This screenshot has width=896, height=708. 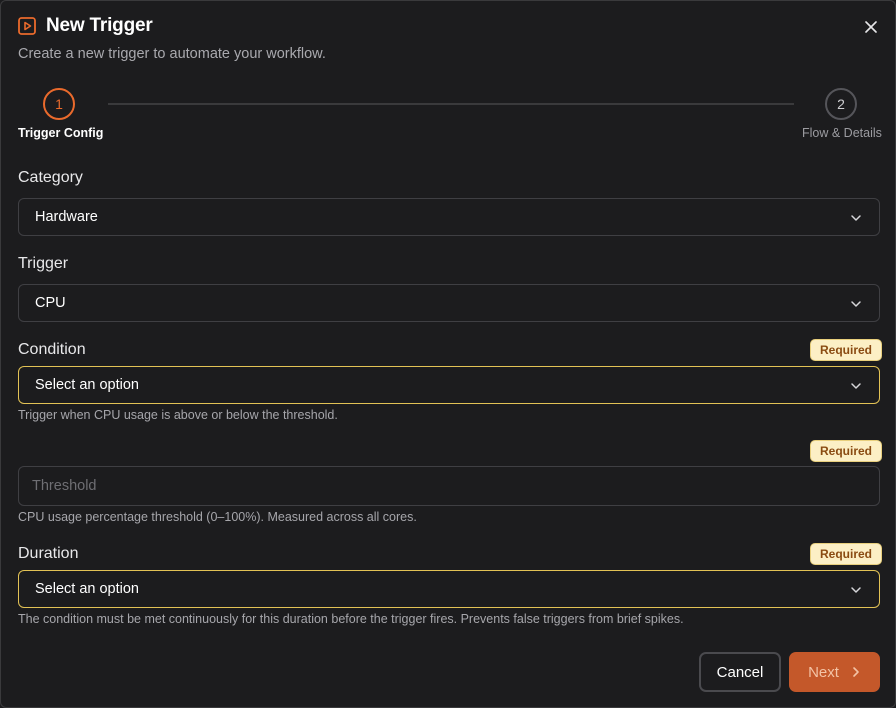 What do you see at coordinates (846, 350) in the screenshot?
I see `condition-required-badge: Required` at bounding box center [846, 350].